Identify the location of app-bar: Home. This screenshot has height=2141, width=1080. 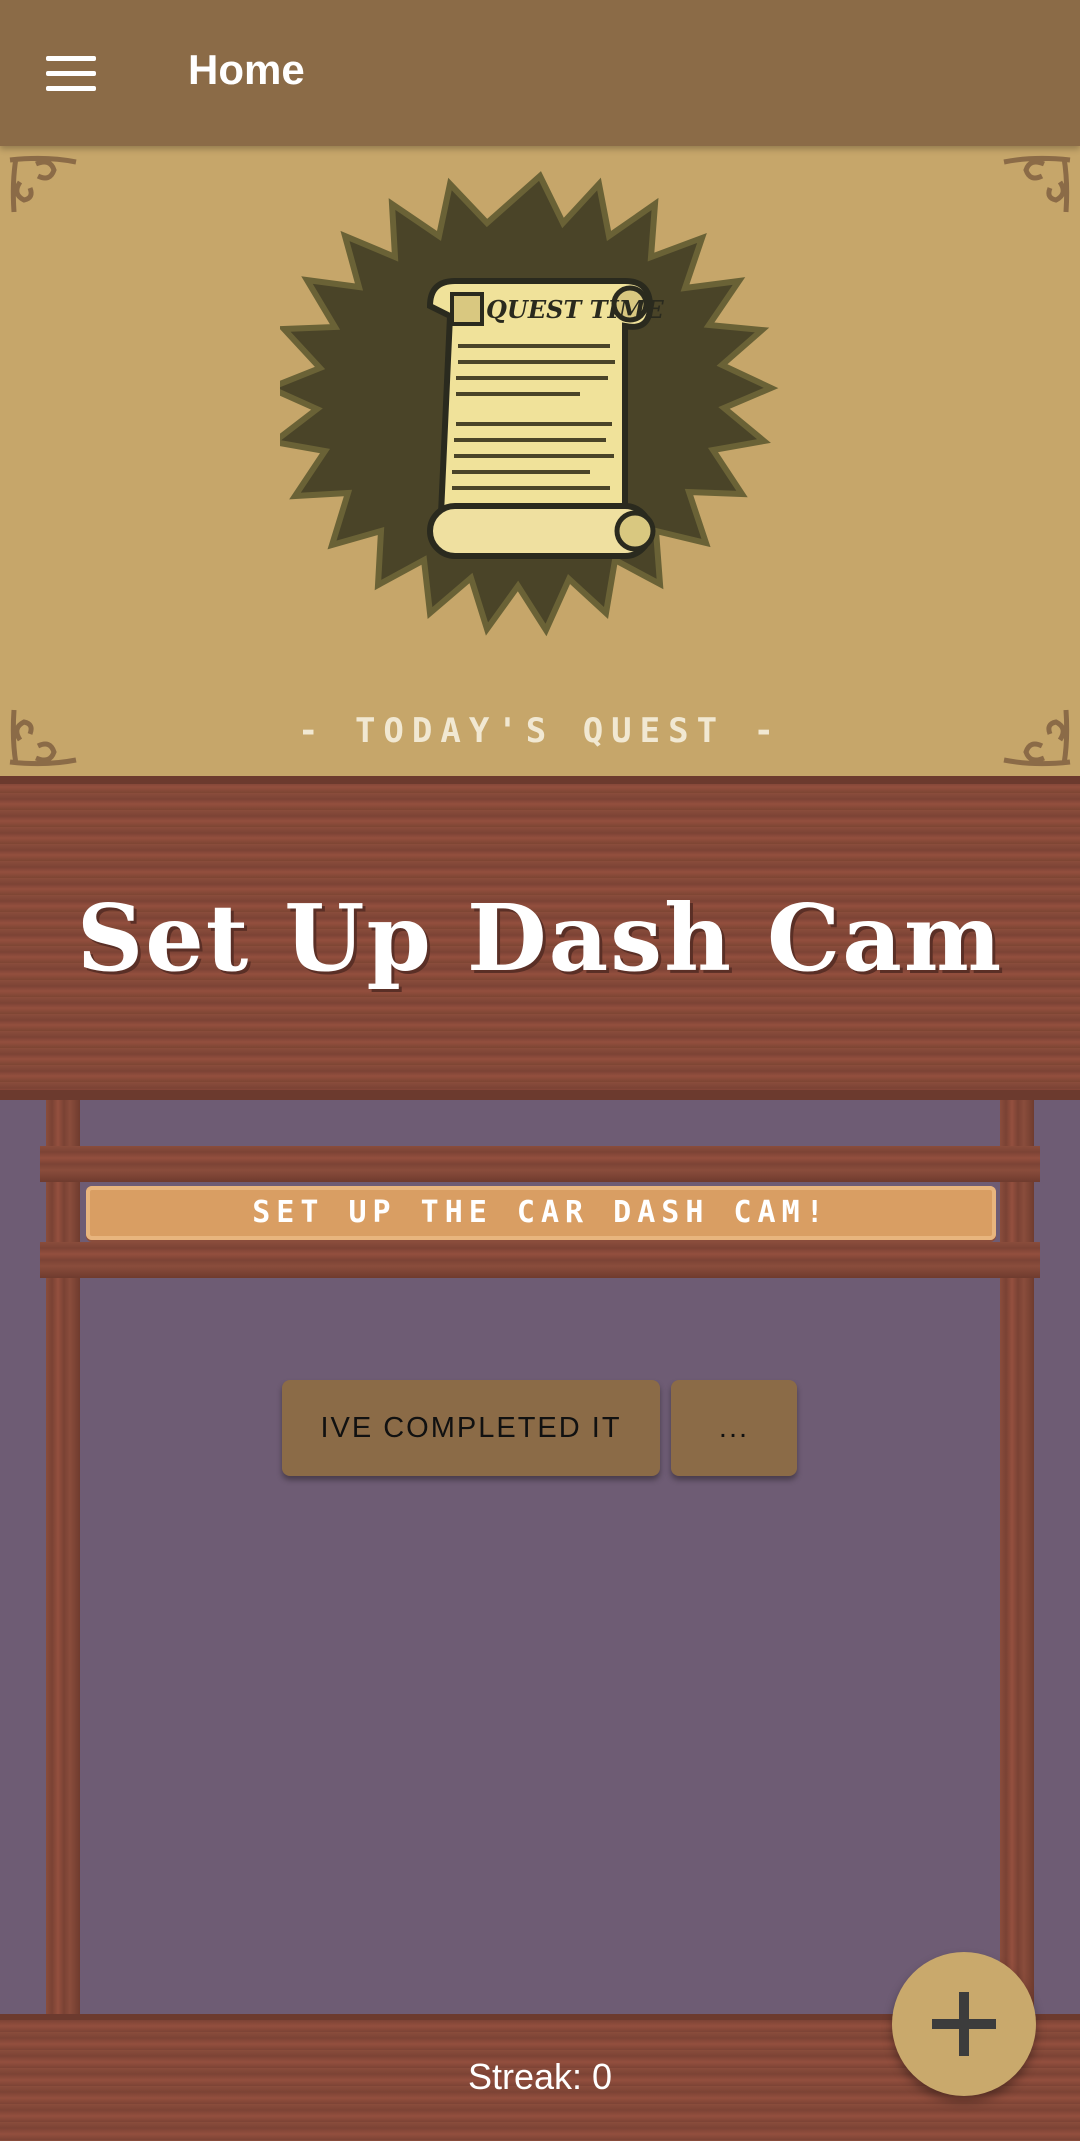
(540, 73).